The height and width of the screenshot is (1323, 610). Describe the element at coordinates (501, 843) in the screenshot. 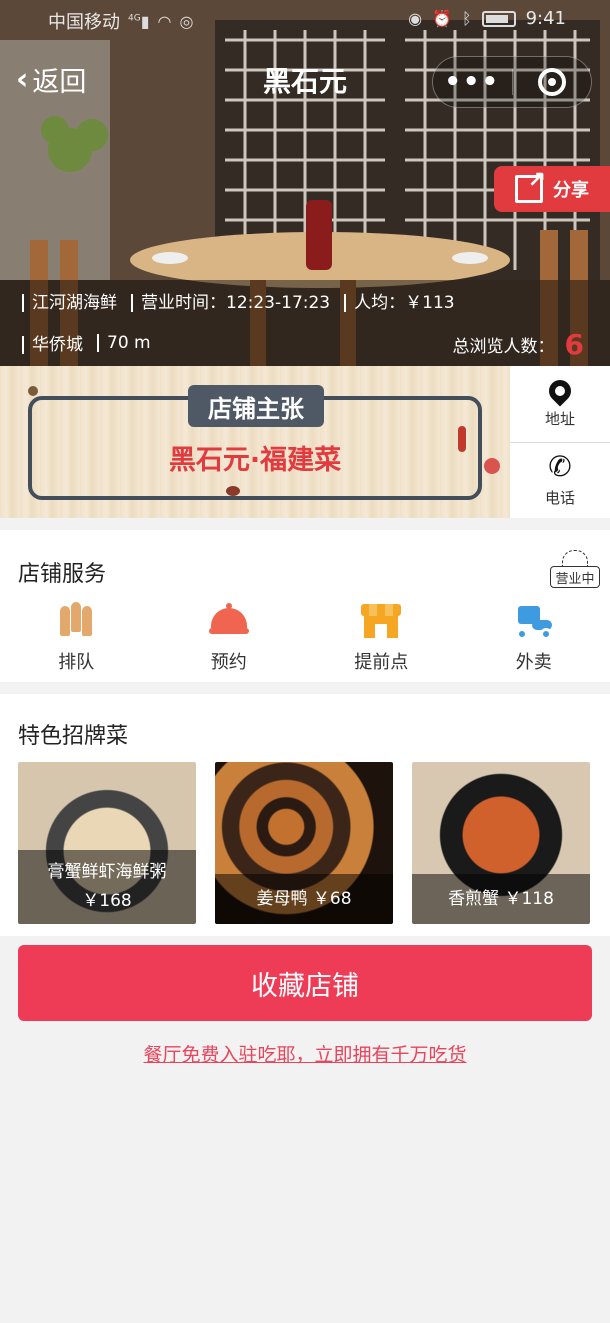

I see `dish-card: 香煎蟹 ￥118` at that location.